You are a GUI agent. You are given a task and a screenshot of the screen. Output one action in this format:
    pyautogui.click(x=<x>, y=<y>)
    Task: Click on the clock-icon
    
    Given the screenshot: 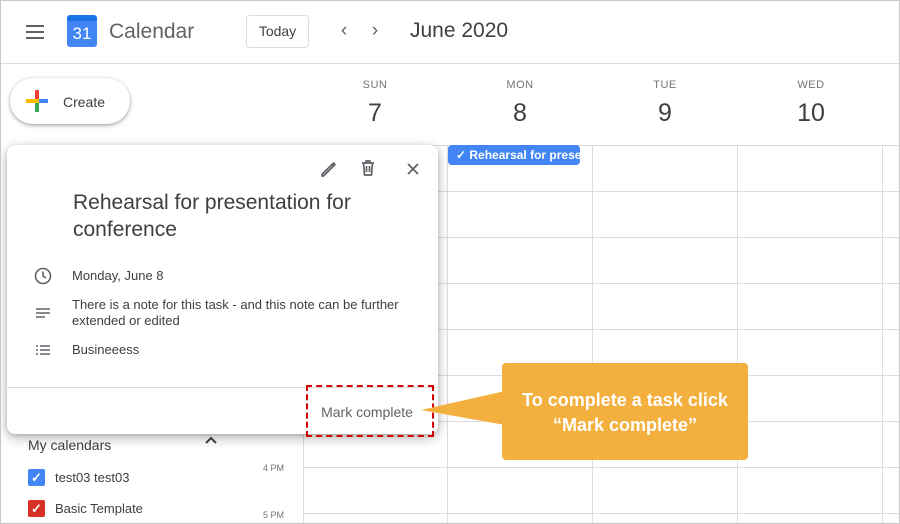 What is the action you would take?
    pyautogui.click(x=43, y=276)
    